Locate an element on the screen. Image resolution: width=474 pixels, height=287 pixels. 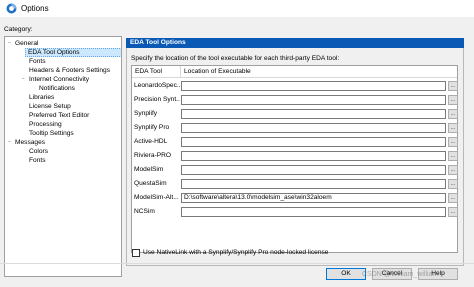
ok-button: OK is located at coordinates (346, 274).